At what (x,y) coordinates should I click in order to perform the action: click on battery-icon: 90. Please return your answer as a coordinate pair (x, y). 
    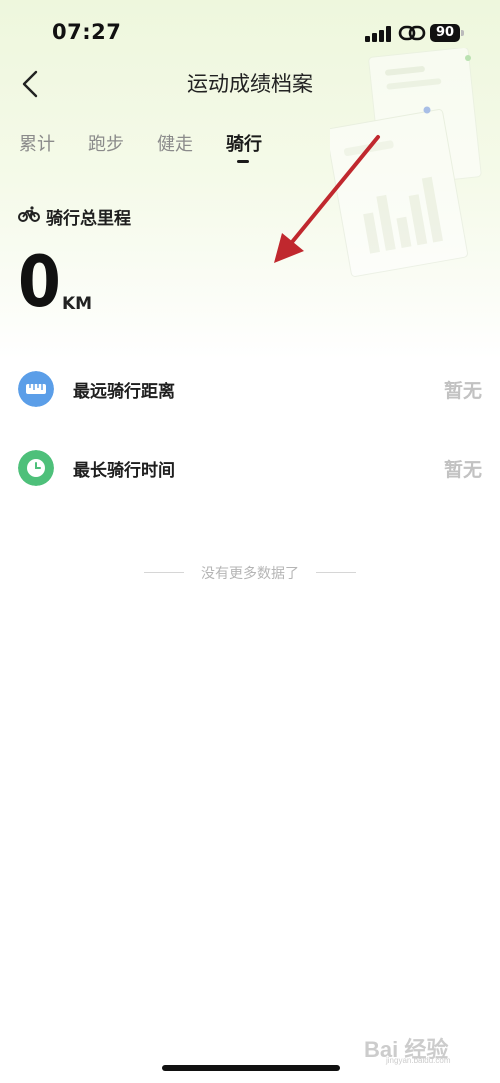
    Looking at the image, I should click on (448, 33).